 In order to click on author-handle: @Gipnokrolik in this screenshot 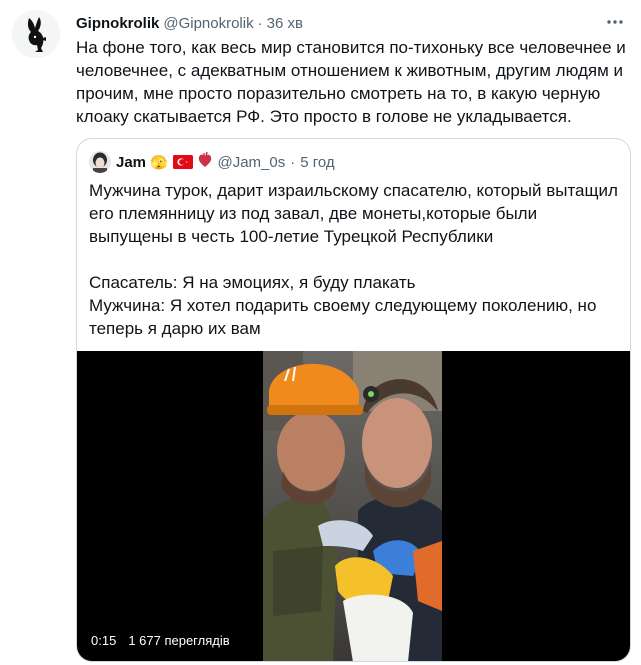, I will do `click(208, 23)`.